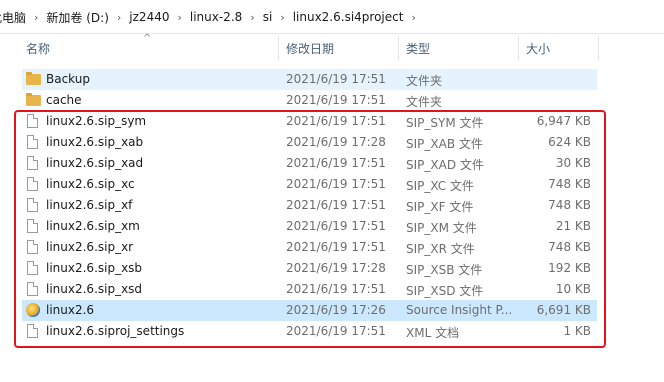 The image size is (664, 382). I want to click on file-name: linux2.6.sip_xf, so click(89, 205).